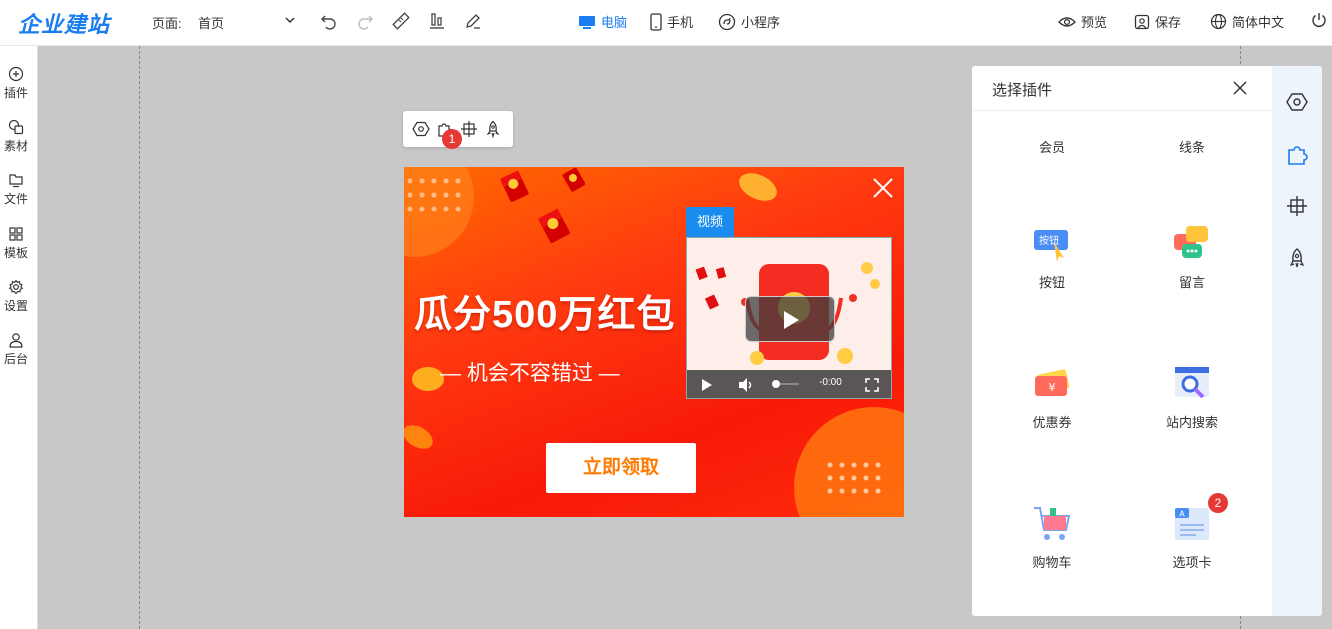  What do you see at coordinates (710, 222) in the screenshot?
I see `video-tag: 视频` at bounding box center [710, 222].